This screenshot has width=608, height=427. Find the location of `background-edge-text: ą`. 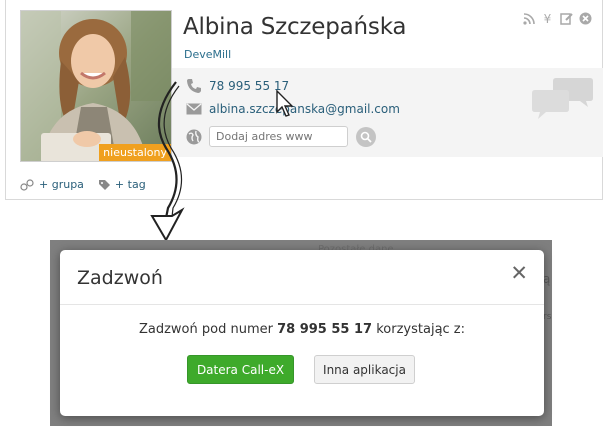

background-edge-text: ą is located at coordinates (547, 279).